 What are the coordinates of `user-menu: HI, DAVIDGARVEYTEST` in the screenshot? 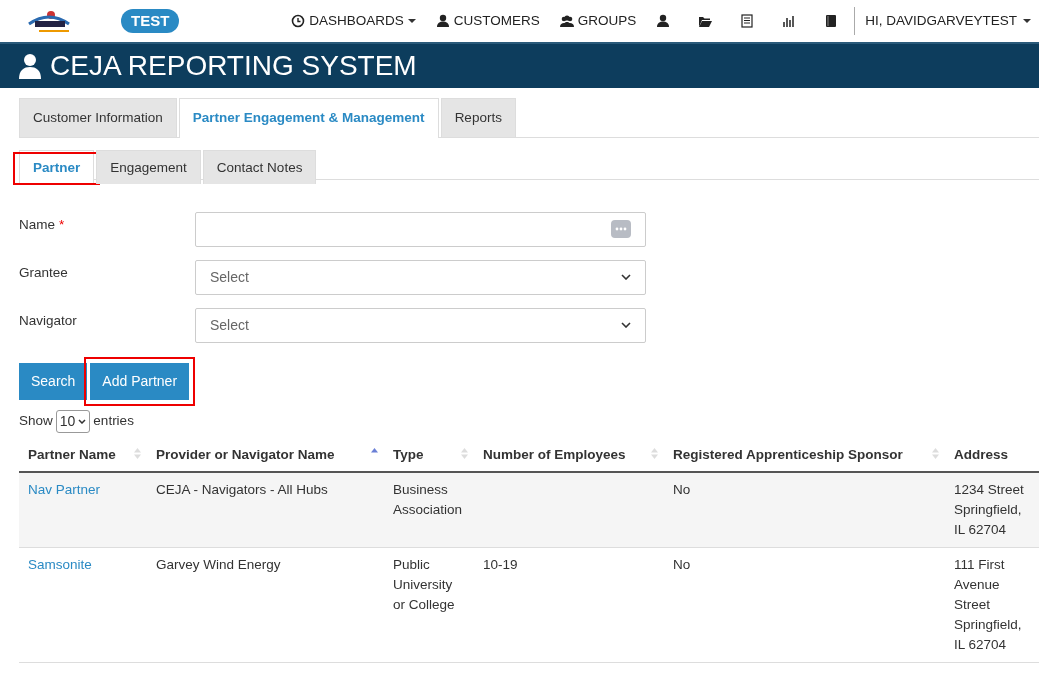 It's located at (948, 21).